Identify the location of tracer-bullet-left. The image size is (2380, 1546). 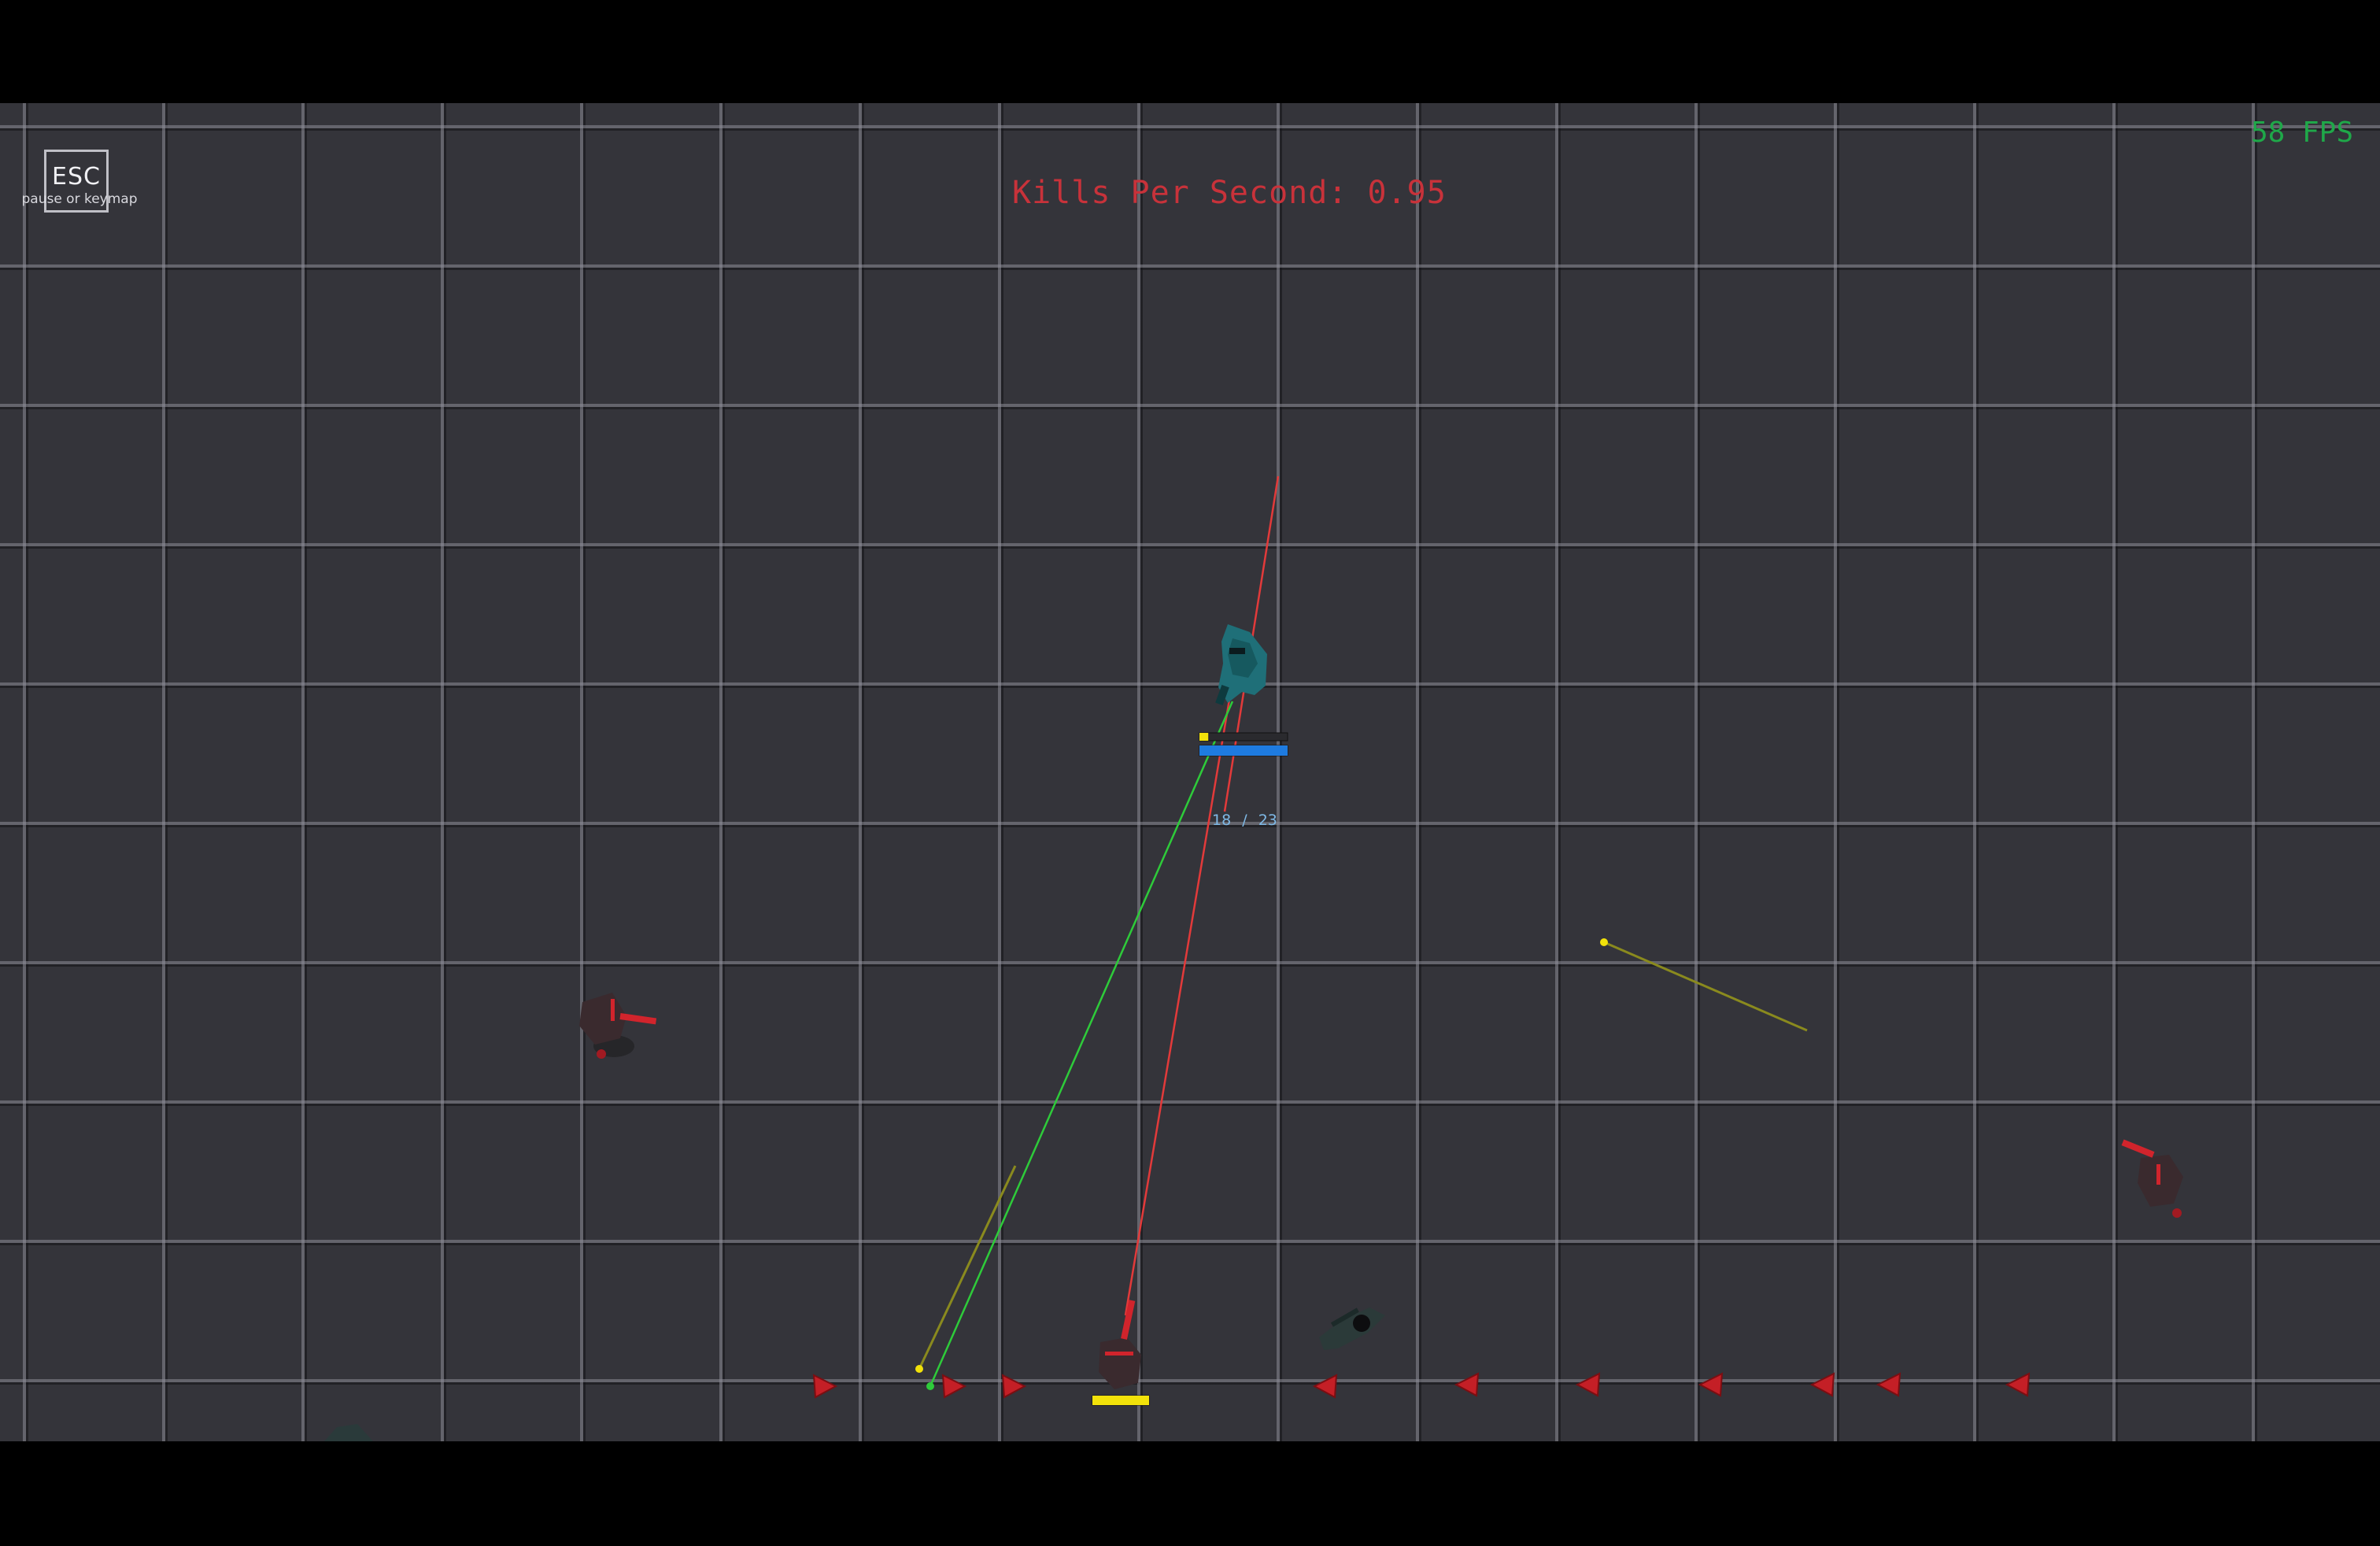
(919, 1369).